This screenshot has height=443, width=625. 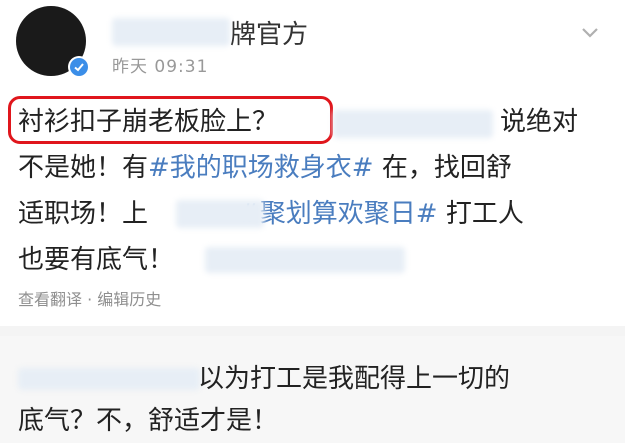 I want to click on highlight-text: 衬衫扣子崩老板脸上？, so click(x=148, y=122).